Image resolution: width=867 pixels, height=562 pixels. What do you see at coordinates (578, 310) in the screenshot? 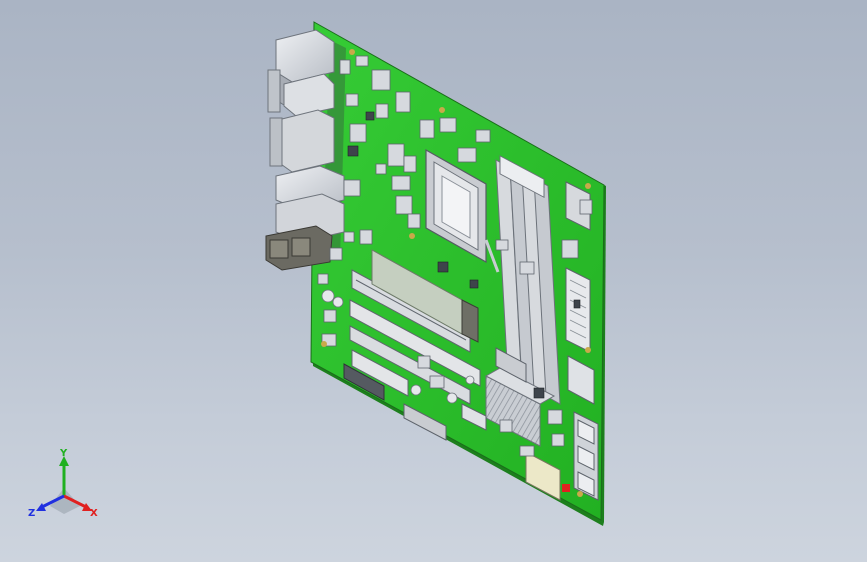
I see `atx-power-connector` at bounding box center [578, 310].